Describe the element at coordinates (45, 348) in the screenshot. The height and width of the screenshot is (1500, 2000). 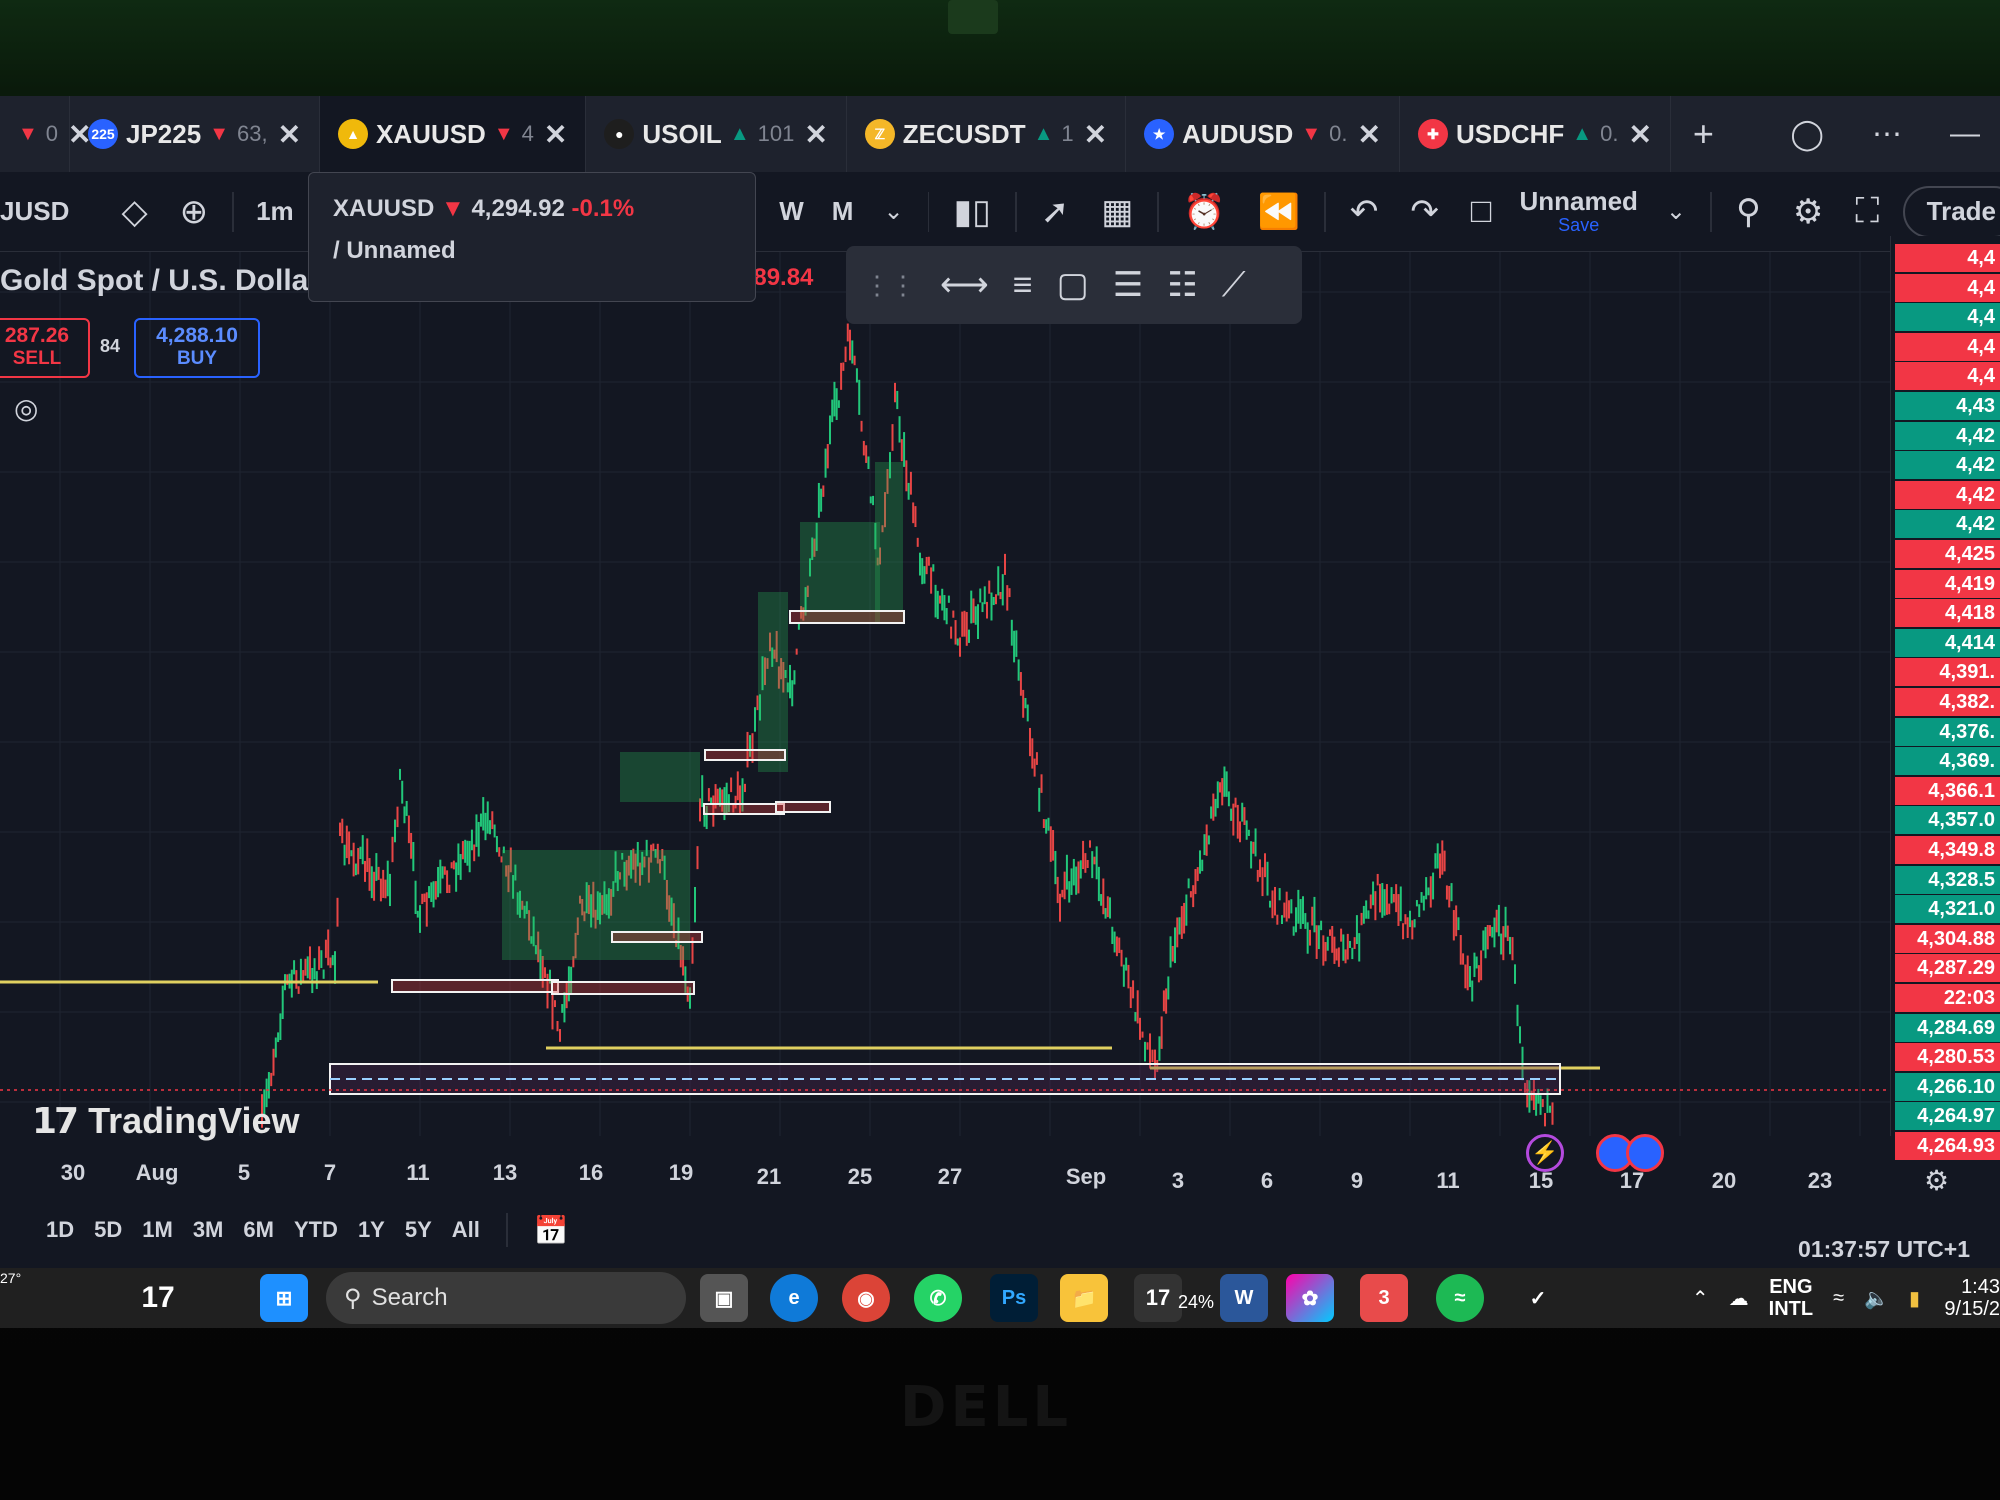
I see `sell-button: 287.26 SELL` at that location.